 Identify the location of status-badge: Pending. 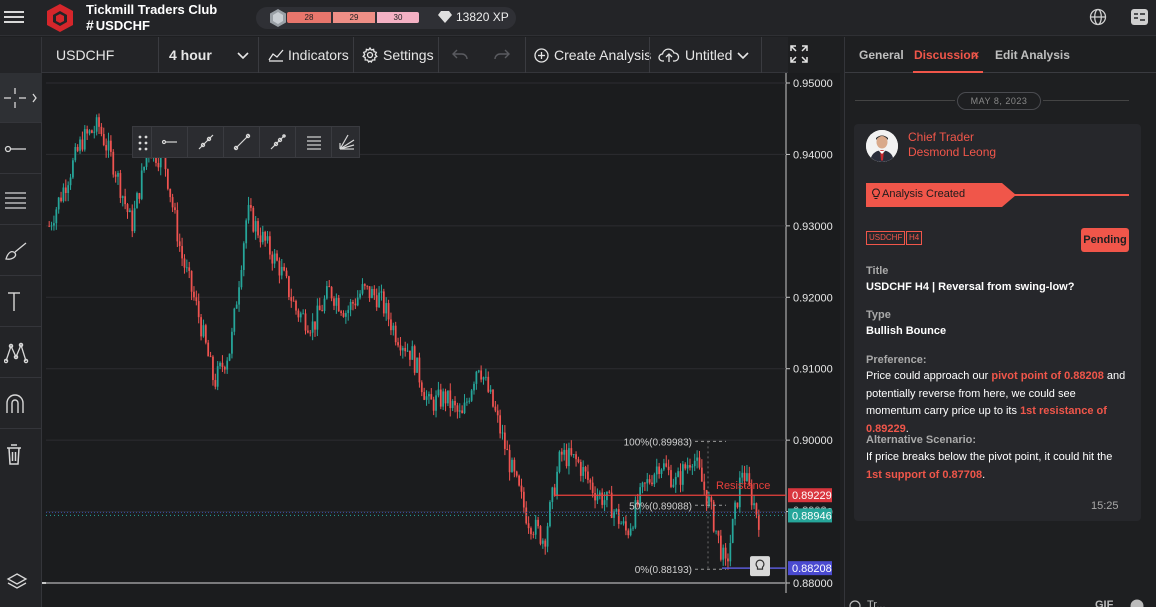
(1105, 240).